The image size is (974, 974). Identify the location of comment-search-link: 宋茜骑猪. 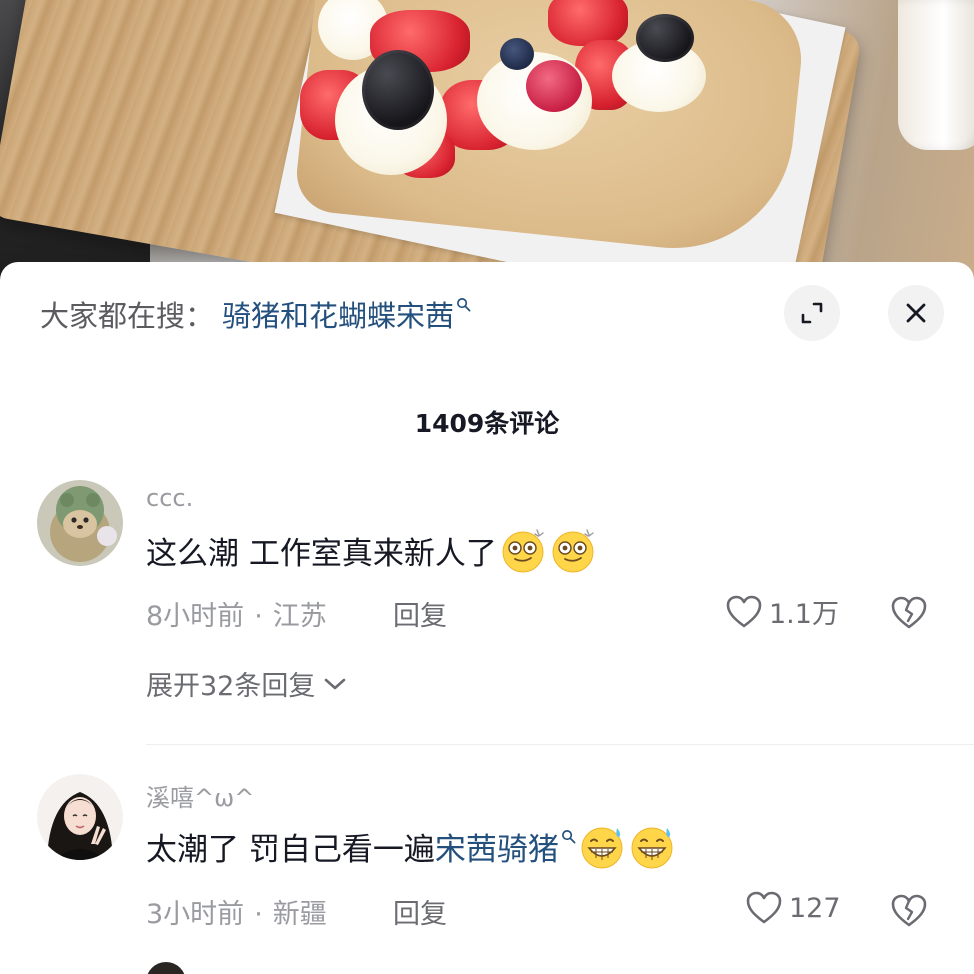
(497, 846).